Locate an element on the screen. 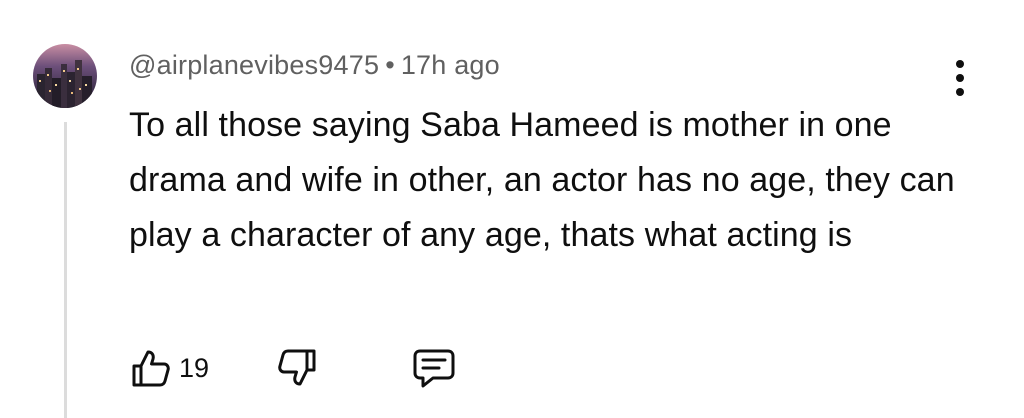 The width and height of the screenshot is (1024, 418). more-options-button is located at coordinates (960, 78).